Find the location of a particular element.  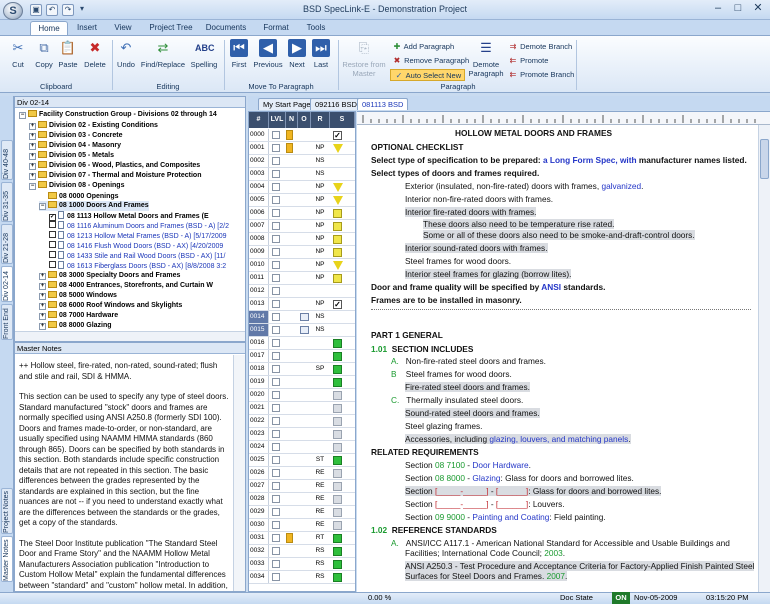

doc-choice-link: a Long Form Spec, with is located at coordinates (590, 160).